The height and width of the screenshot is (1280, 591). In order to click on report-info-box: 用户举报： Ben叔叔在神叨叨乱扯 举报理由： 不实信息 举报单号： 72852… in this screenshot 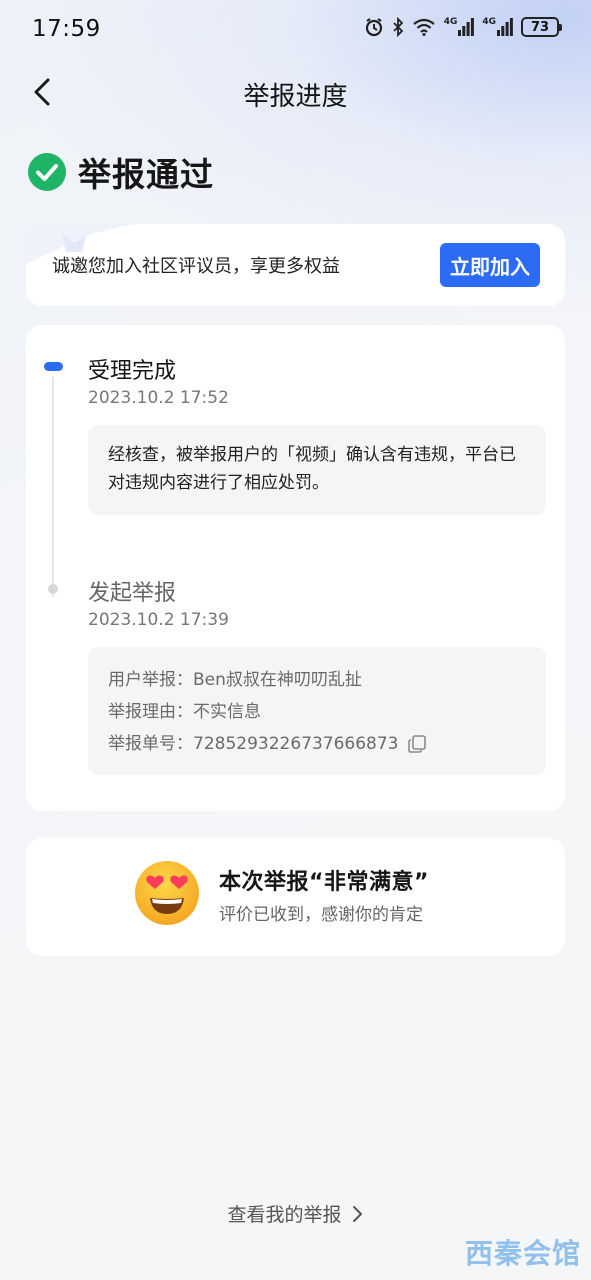, I will do `click(317, 711)`.